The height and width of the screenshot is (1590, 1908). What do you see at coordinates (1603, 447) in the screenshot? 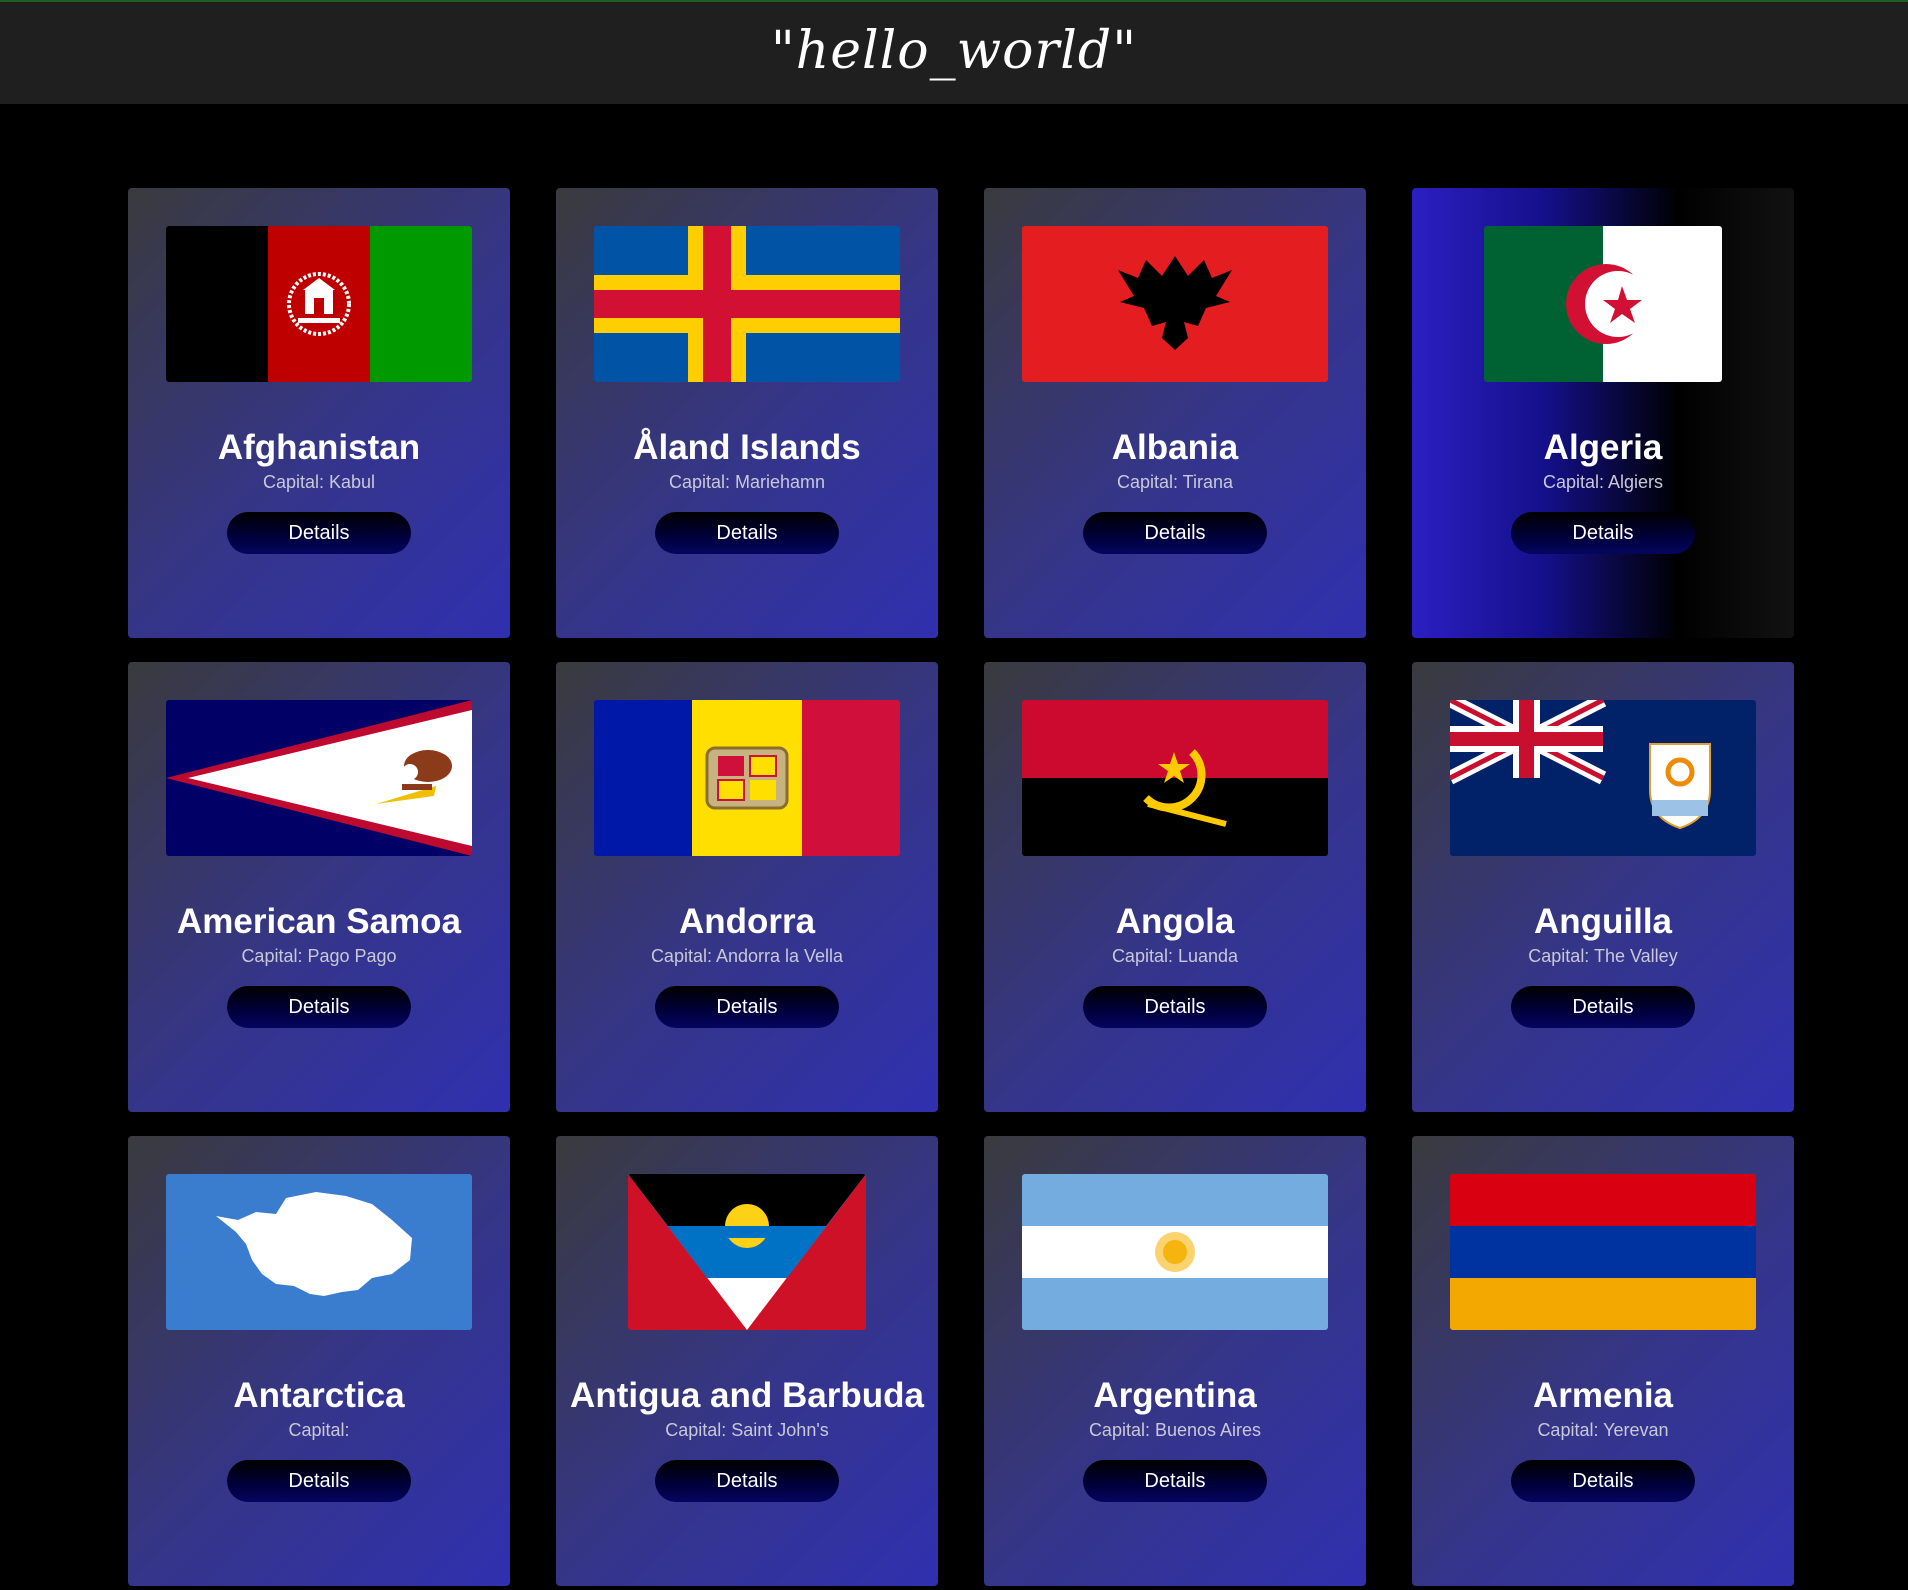
I see `country-name: Algeria` at bounding box center [1603, 447].